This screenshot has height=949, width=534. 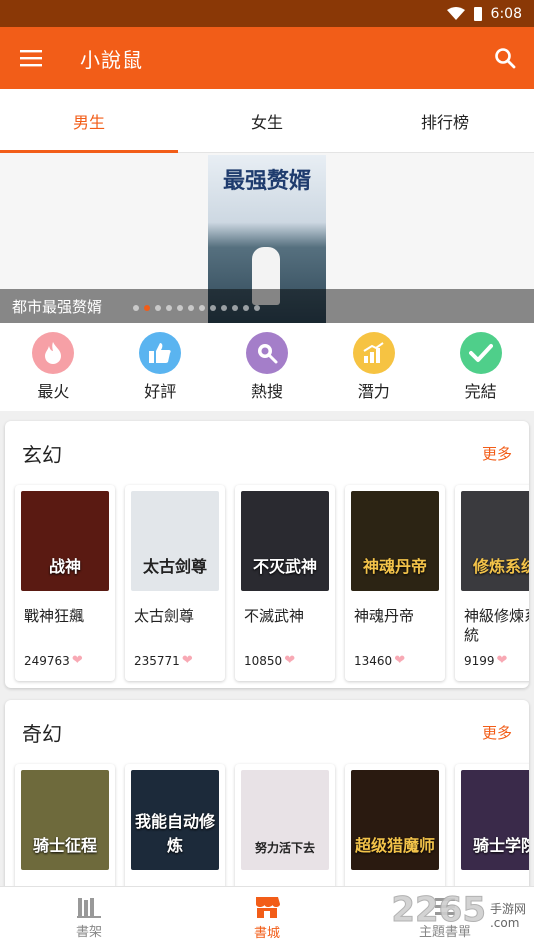 What do you see at coordinates (395, 820) in the screenshot?
I see `book-cover: 超级猎魔师` at bounding box center [395, 820].